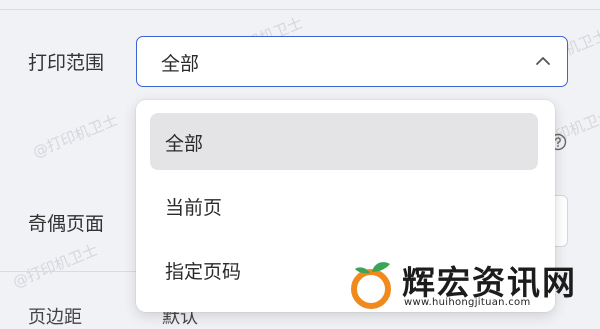  What do you see at coordinates (344, 205) in the screenshot?
I see `option-current-page: 当前页` at bounding box center [344, 205].